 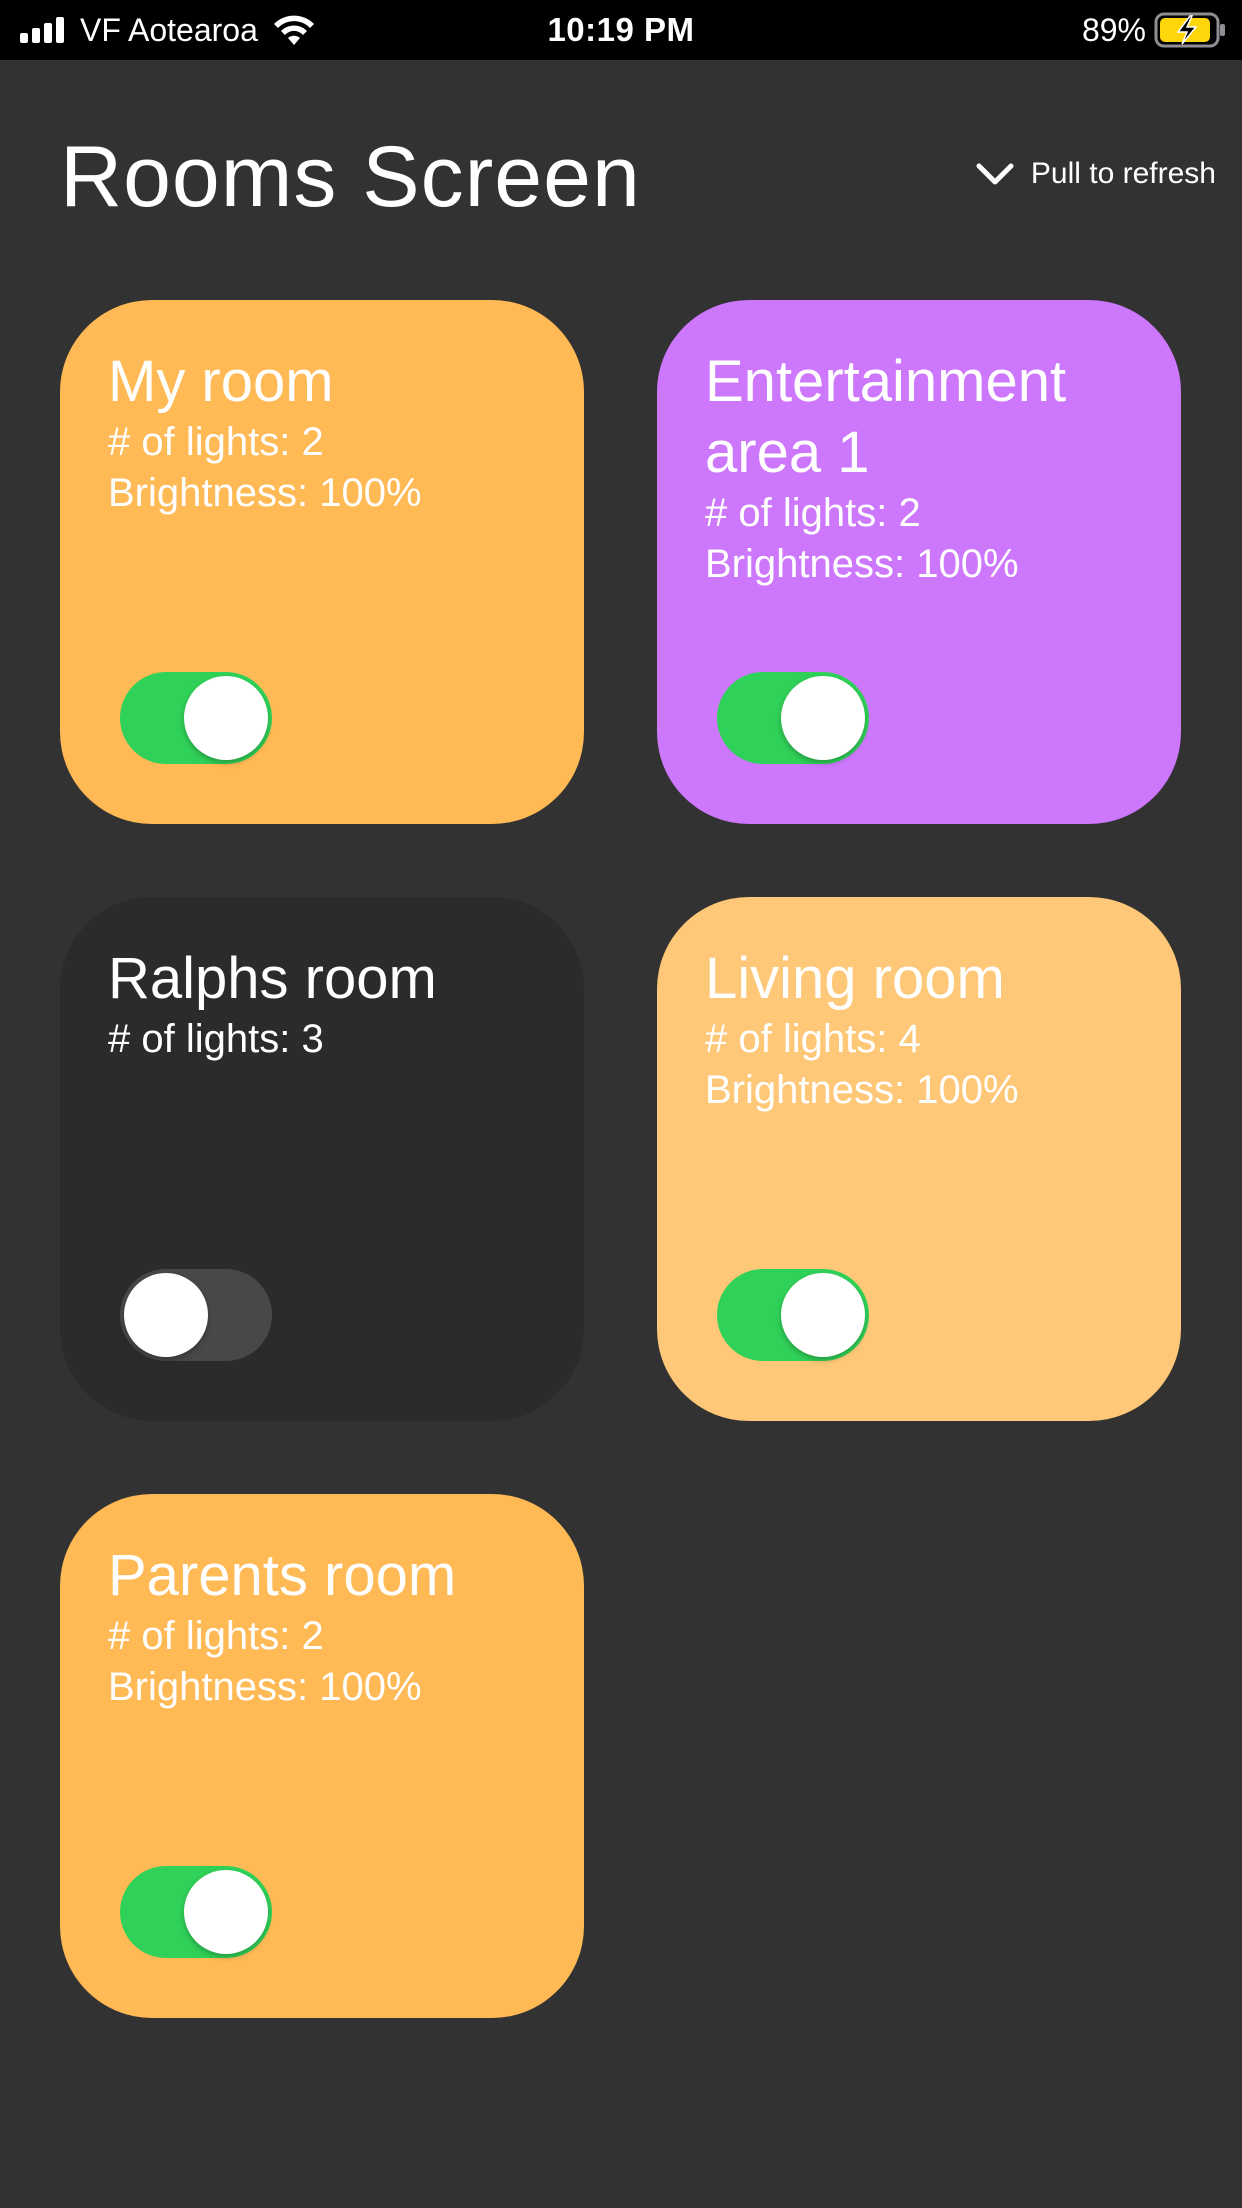 What do you see at coordinates (855, 978) in the screenshot?
I see `room-name: Living room` at bounding box center [855, 978].